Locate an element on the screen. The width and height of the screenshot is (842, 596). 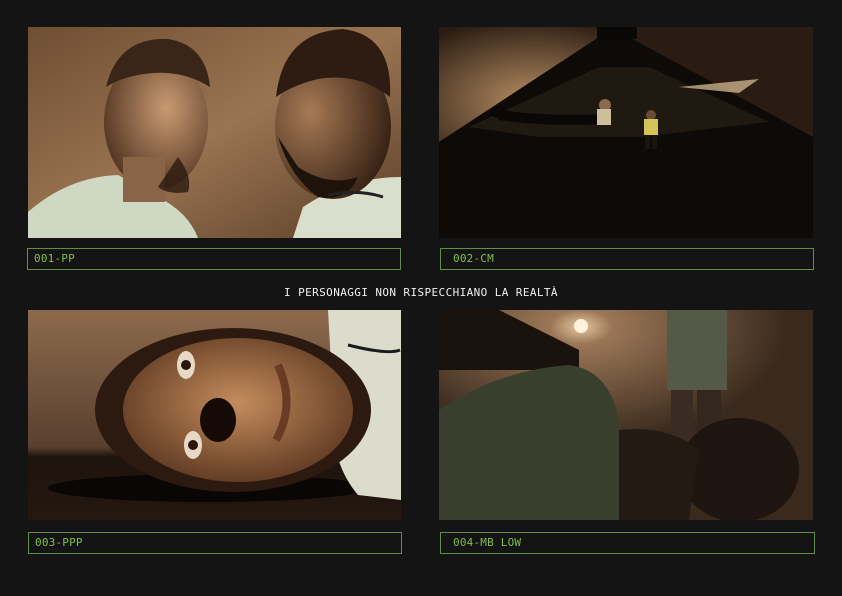
shot-label-001: 001-PP is located at coordinates (214, 259).